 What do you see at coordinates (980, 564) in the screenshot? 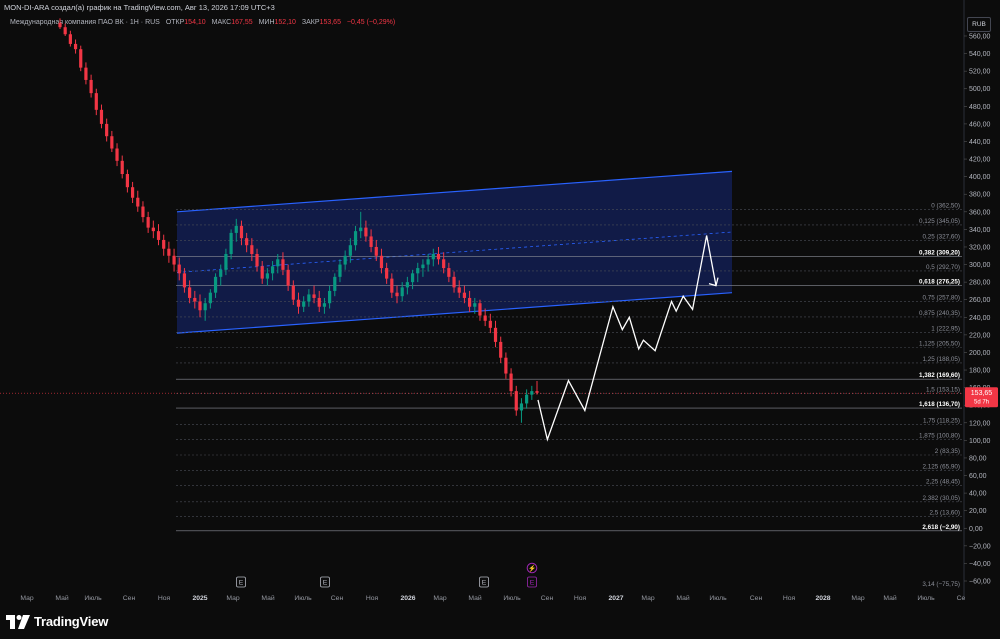
I see `price-tick-label: −40,00` at bounding box center [980, 564].